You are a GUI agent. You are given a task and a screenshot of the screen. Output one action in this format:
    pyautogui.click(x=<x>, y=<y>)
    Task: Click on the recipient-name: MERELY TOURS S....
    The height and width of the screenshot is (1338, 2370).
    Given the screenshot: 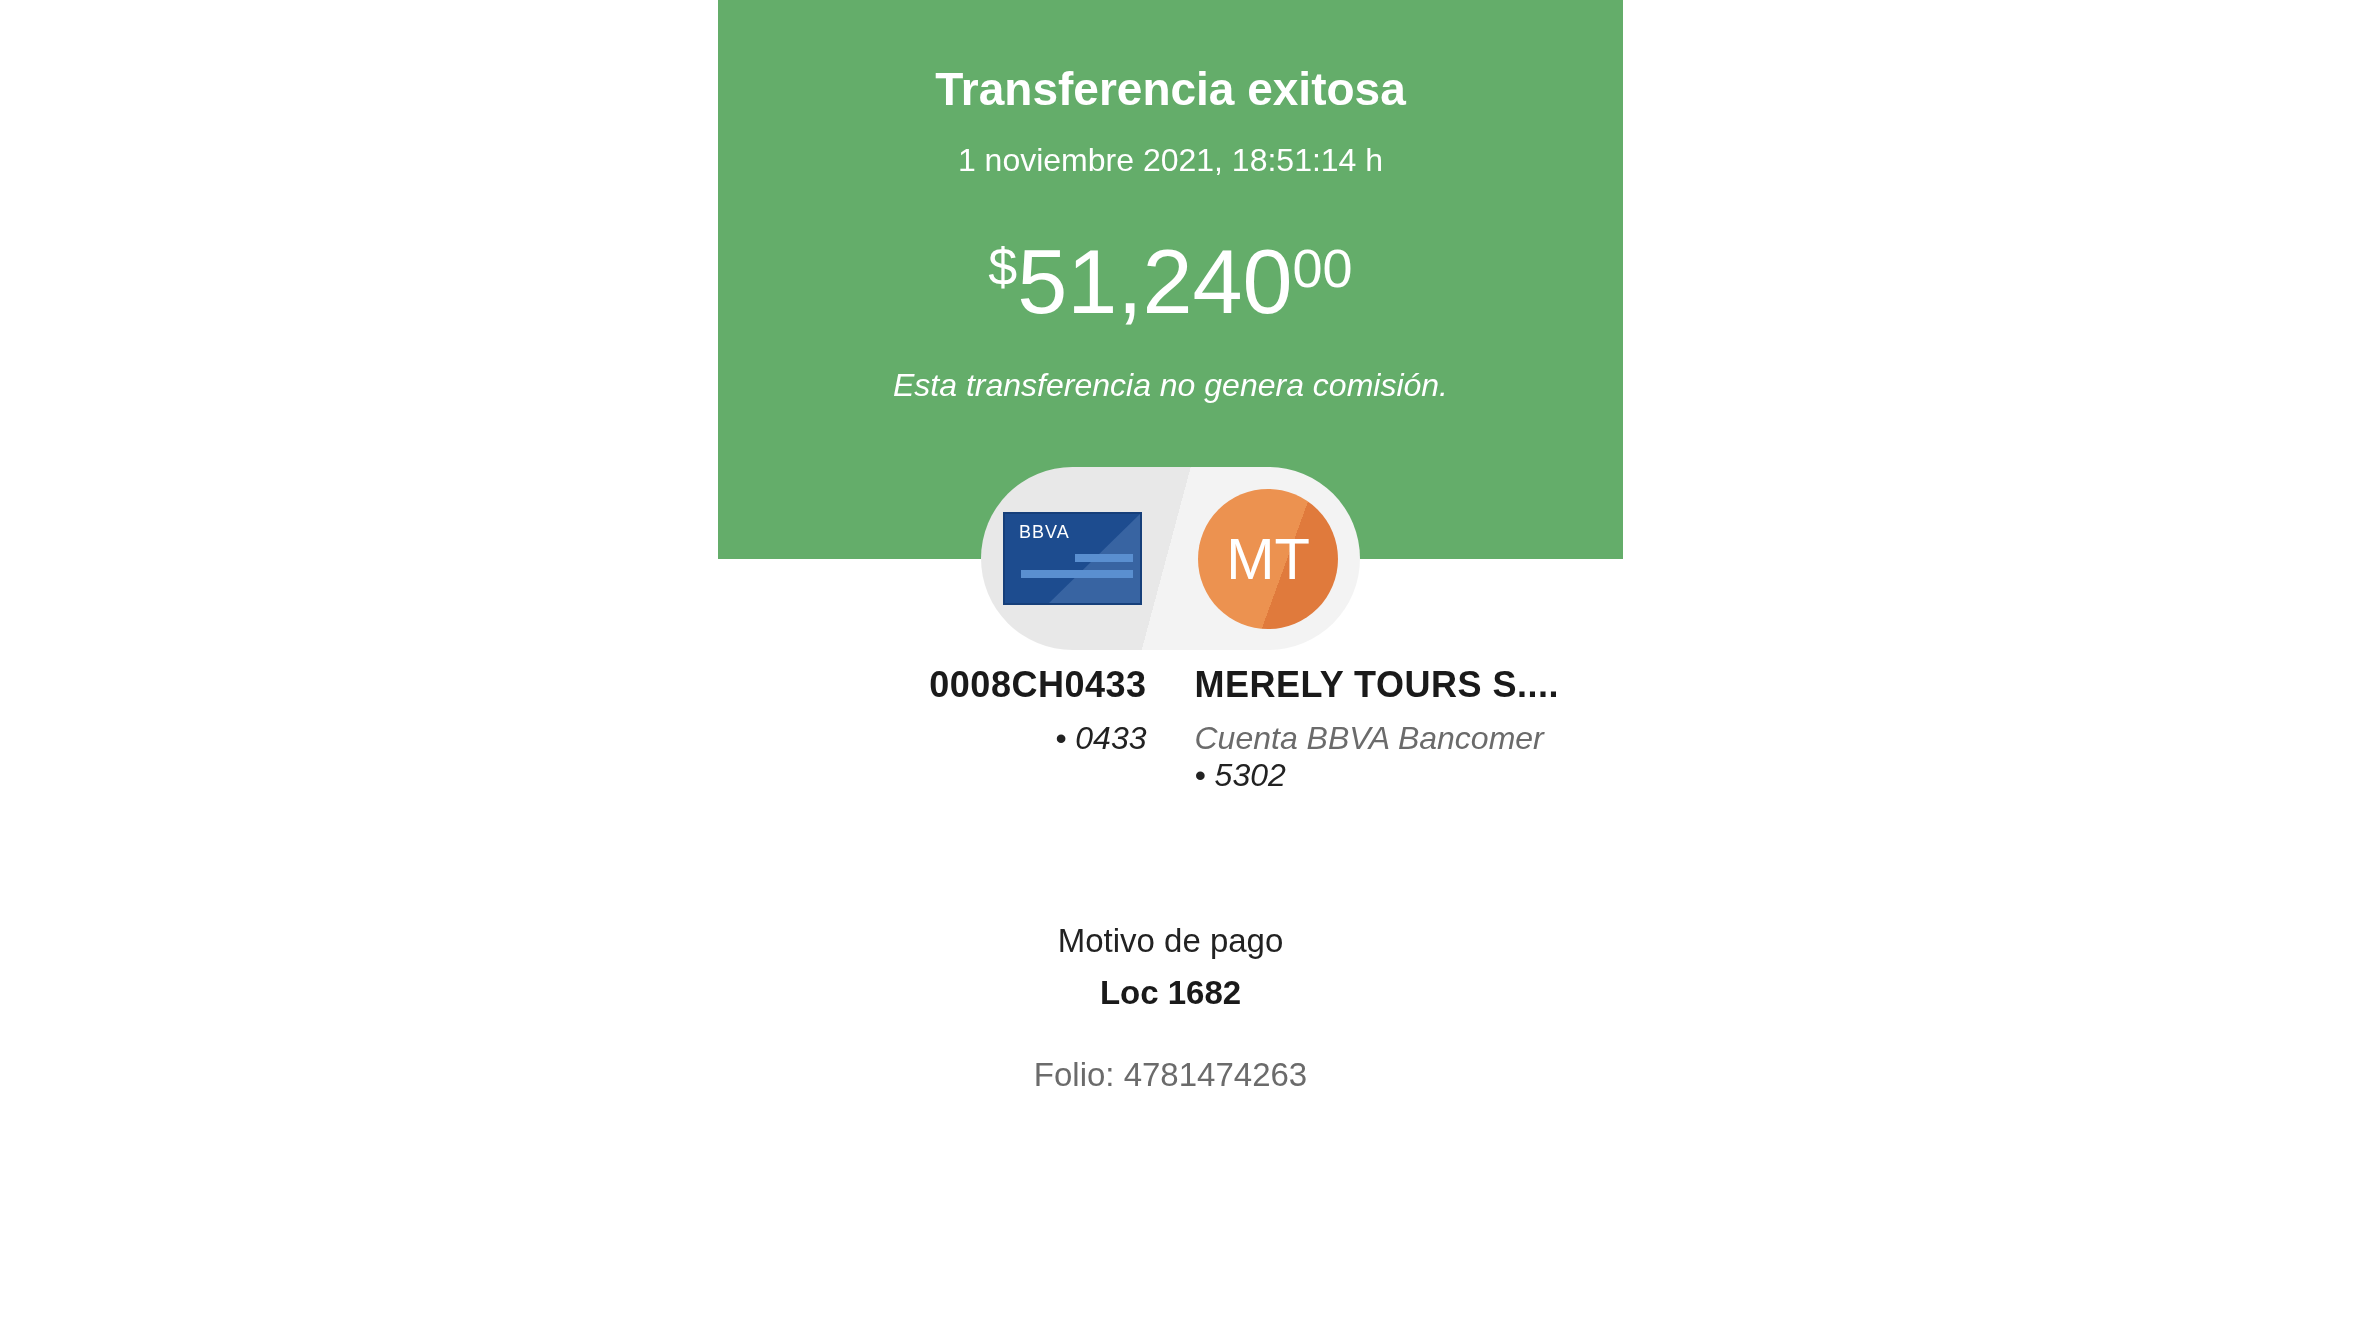 What is the action you would take?
    pyautogui.click(x=1377, y=685)
    